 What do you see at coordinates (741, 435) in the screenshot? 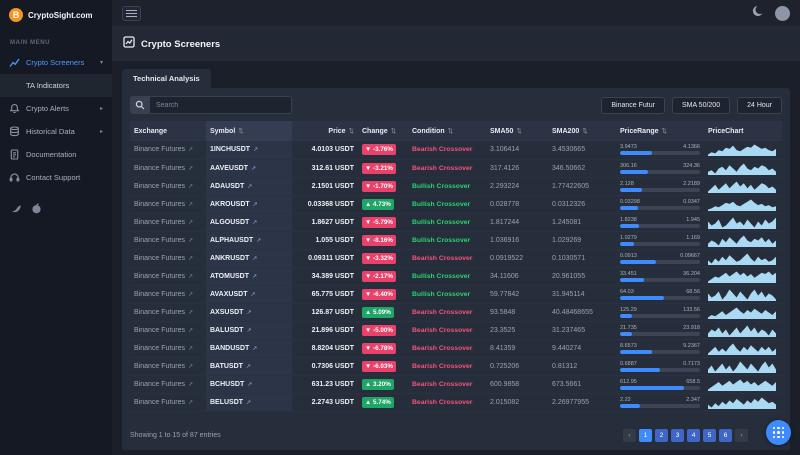
I see `page-next-button: ›` at bounding box center [741, 435].